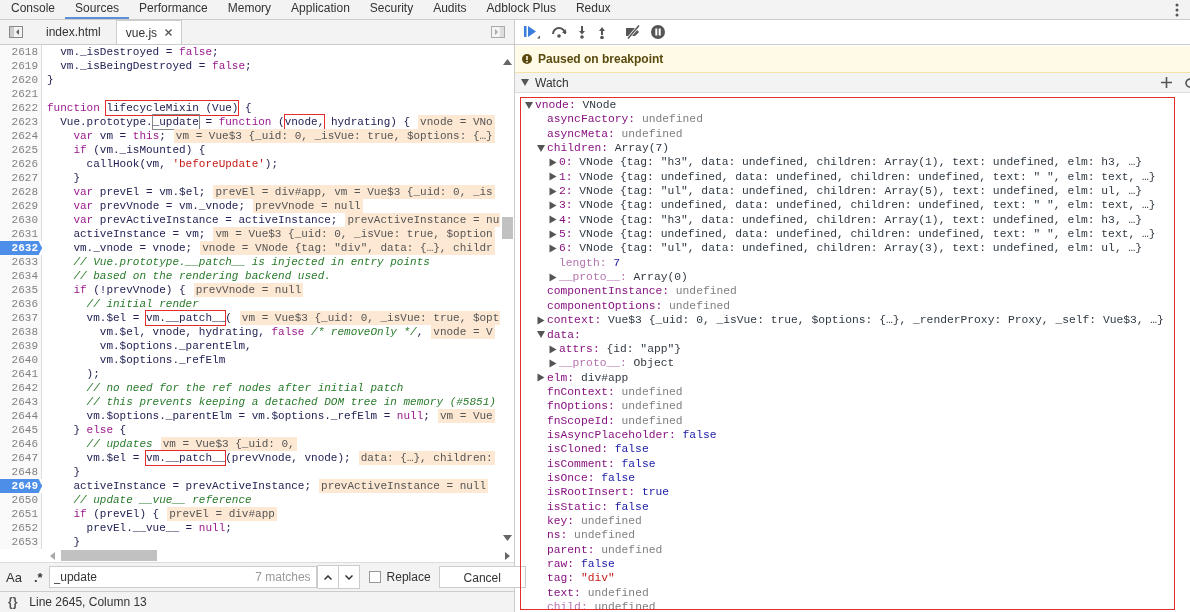 Image resolution: width=1190 pixels, height=612 pixels. I want to click on inline-value: prevActiveInstance = nu, so click(422, 220).